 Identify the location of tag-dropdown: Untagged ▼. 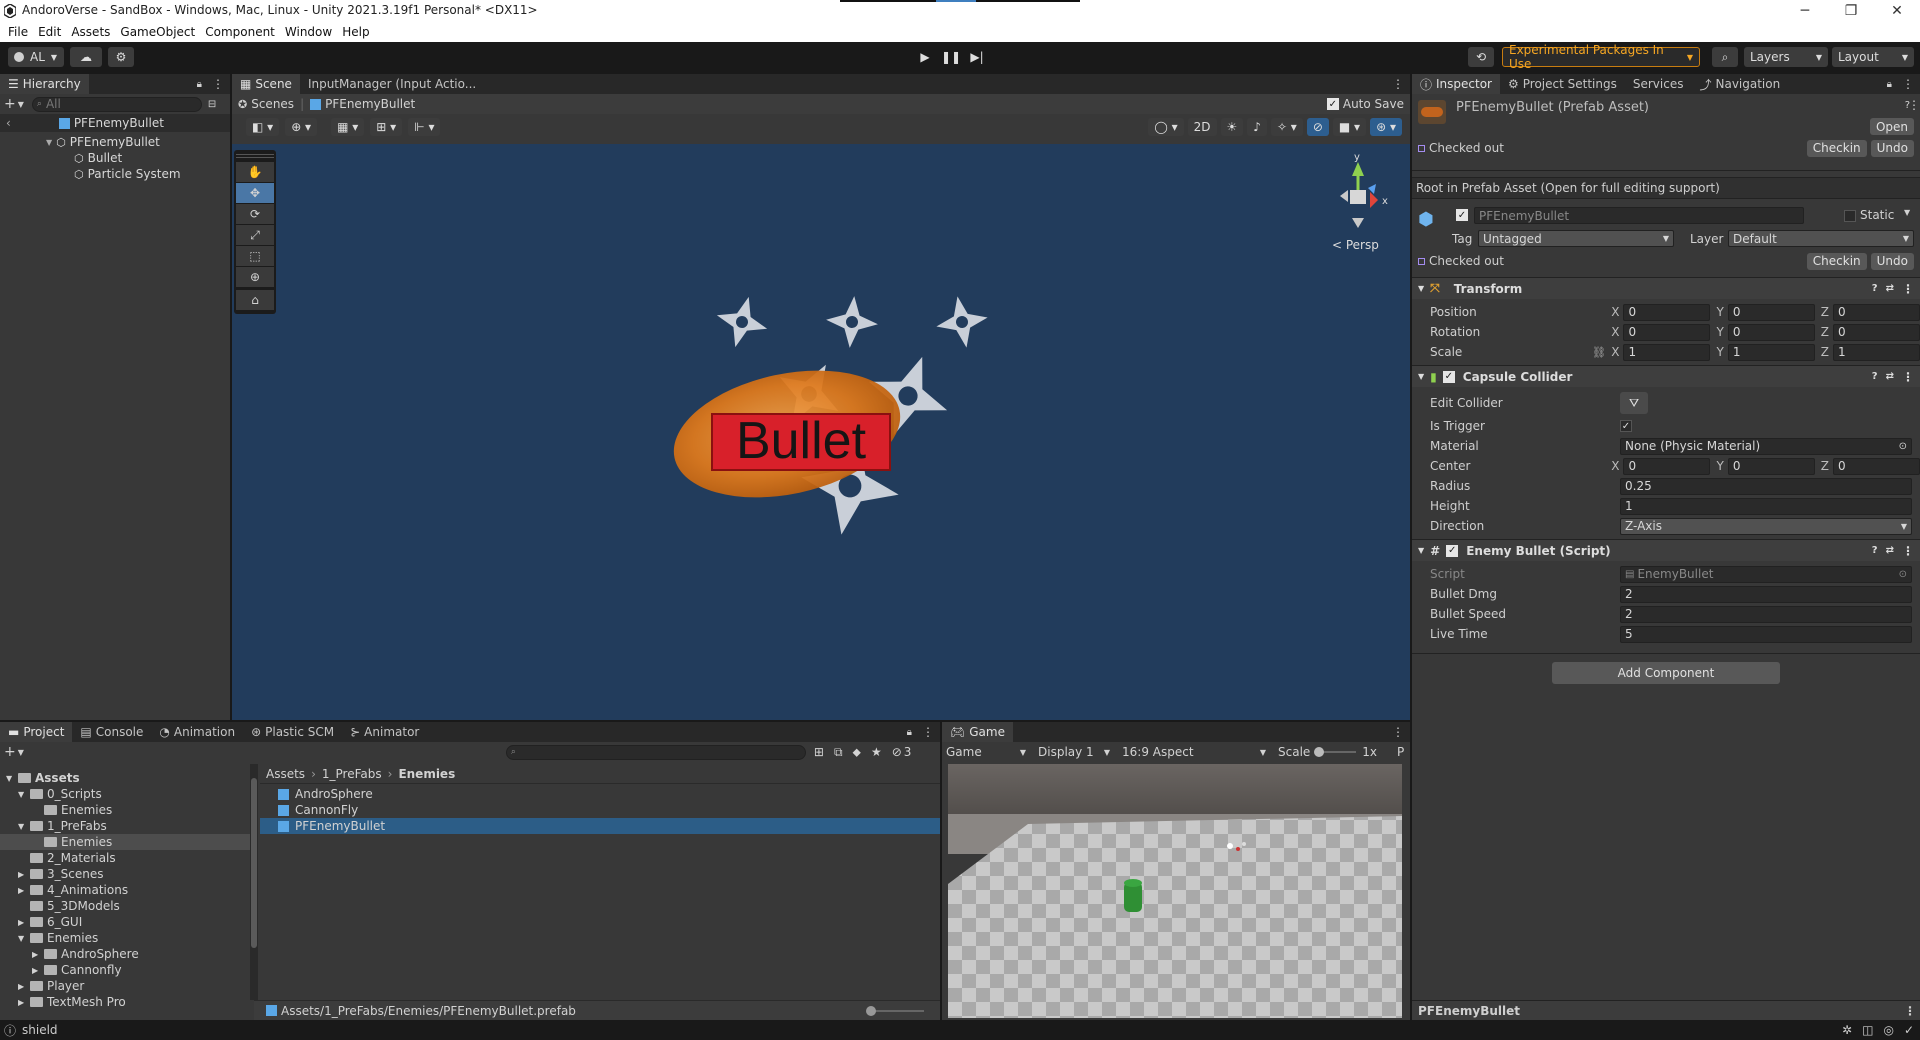
(1576, 238).